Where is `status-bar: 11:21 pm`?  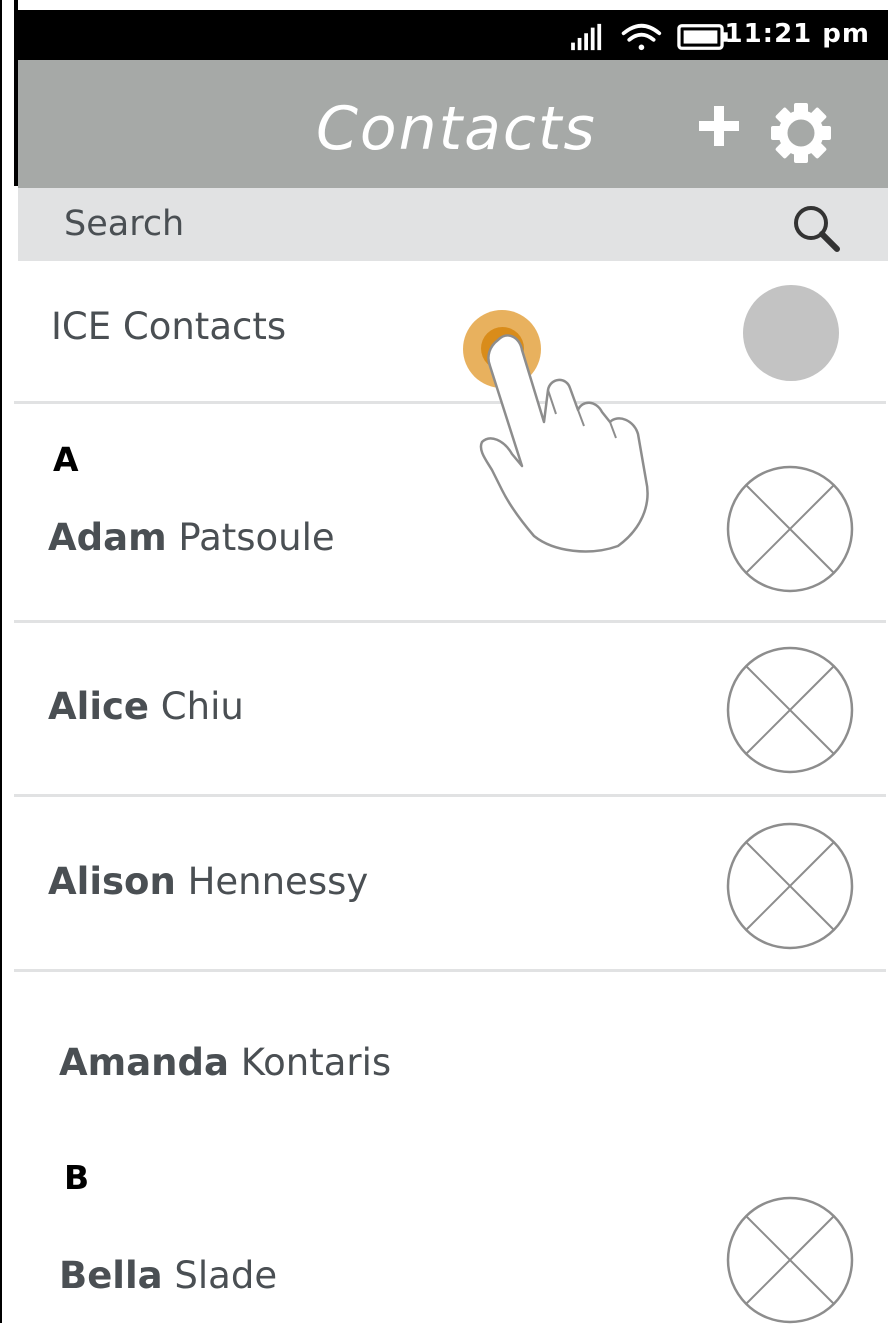
status-bar: 11:21 pm is located at coordinates (453, 35).